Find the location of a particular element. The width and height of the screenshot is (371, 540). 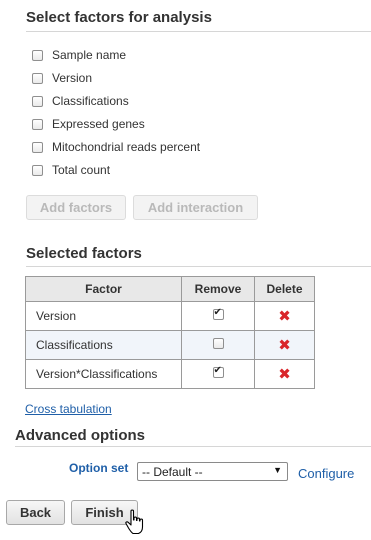

table-row: Classifications ✖ is located at coordinates (170, 345).